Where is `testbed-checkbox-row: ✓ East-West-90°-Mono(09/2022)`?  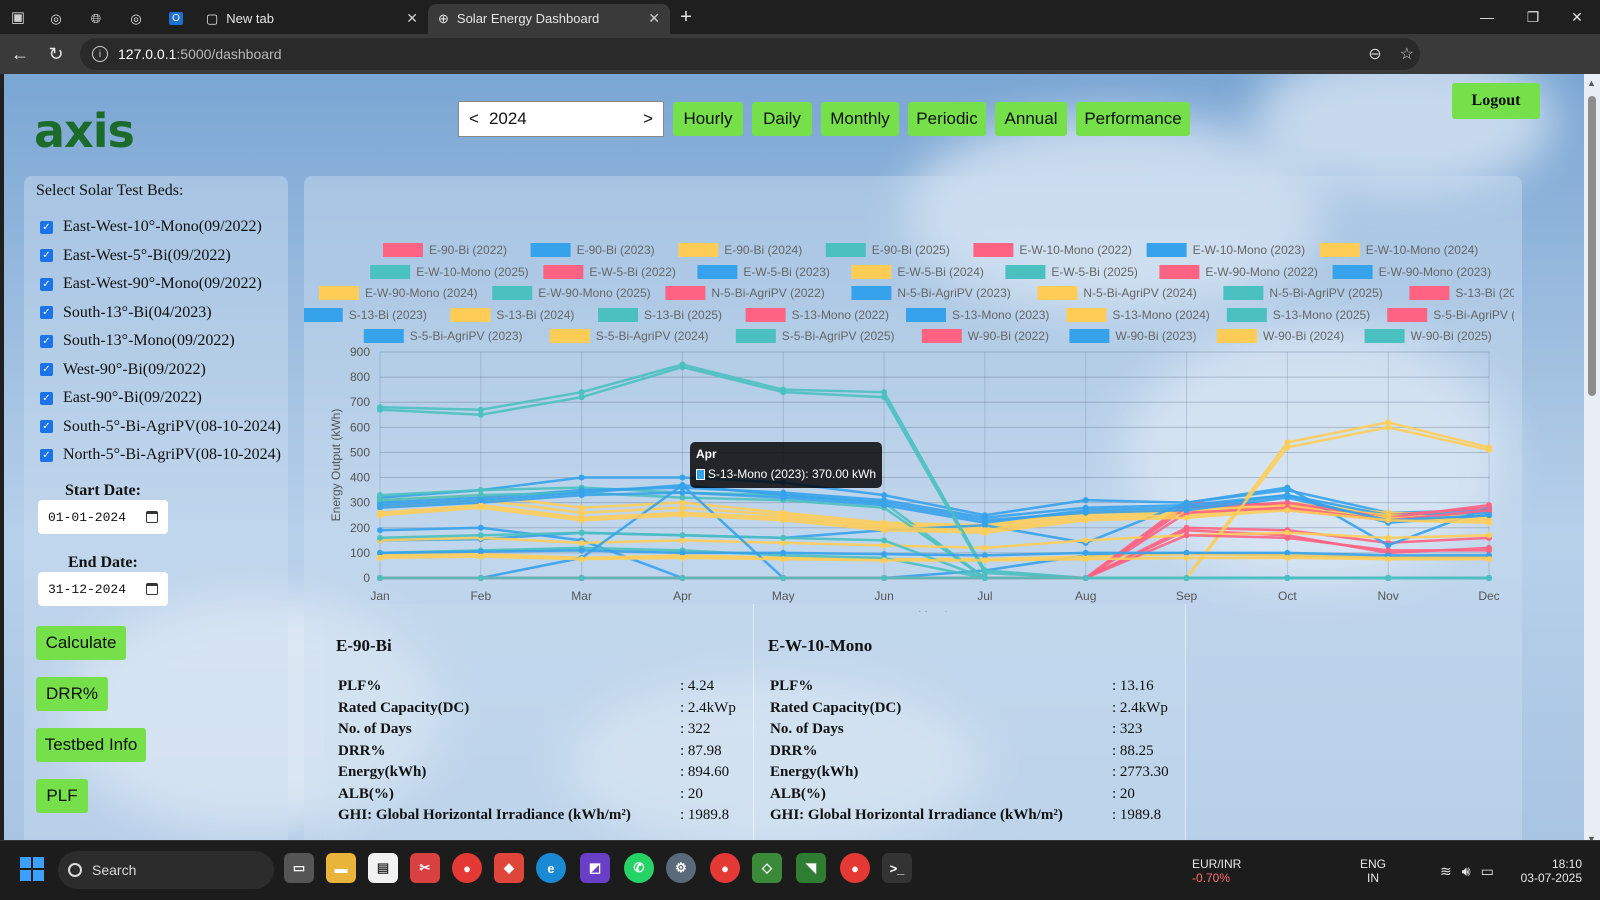
testbed-checkbox-row: ✓ East-West-90°-Mono(09/2022) is located at coordinates (151, 284).